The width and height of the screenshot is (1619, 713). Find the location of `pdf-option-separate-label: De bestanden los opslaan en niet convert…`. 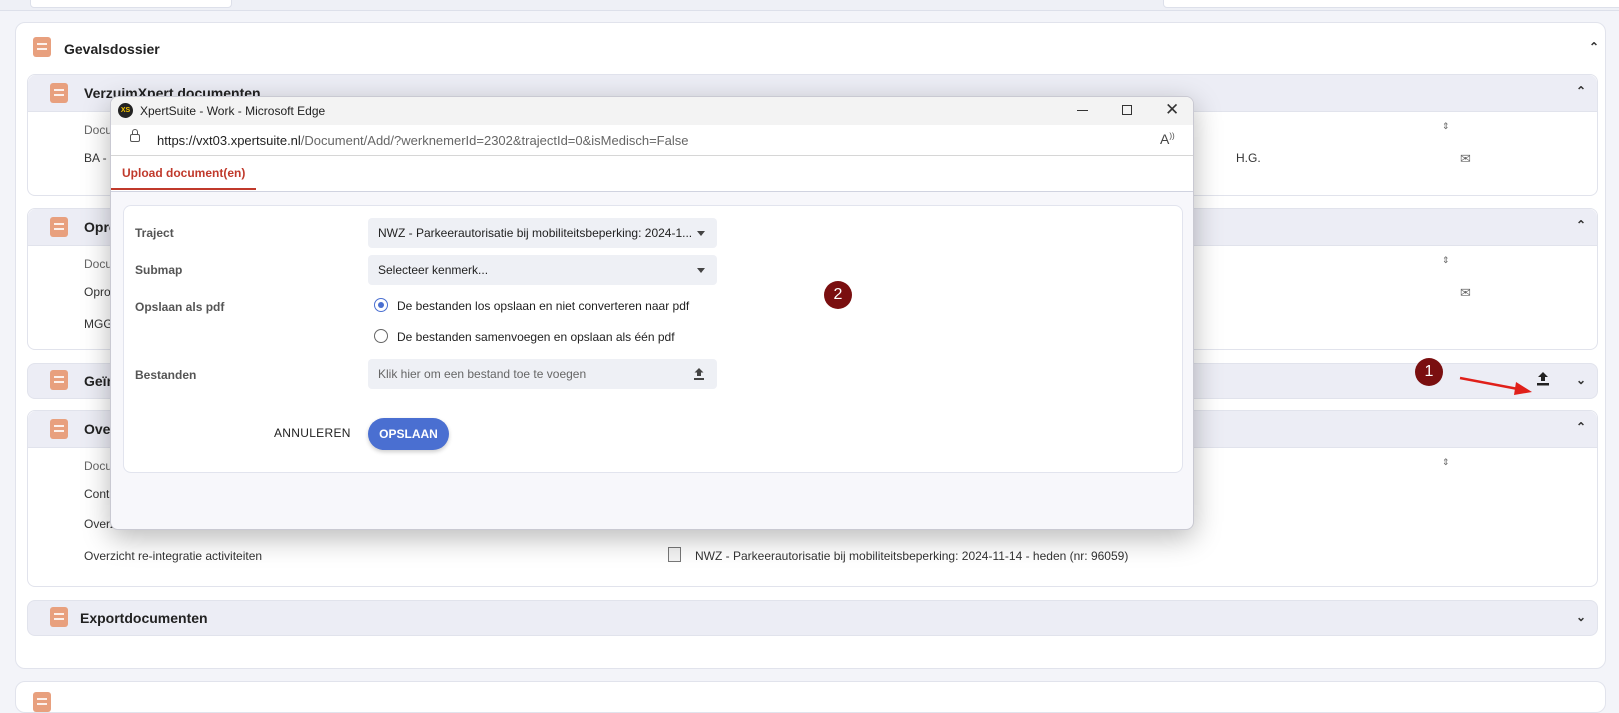

pdf-option-separate-label: De bestanden los opslaan en niet convert… is located at coordinates (543, 306).